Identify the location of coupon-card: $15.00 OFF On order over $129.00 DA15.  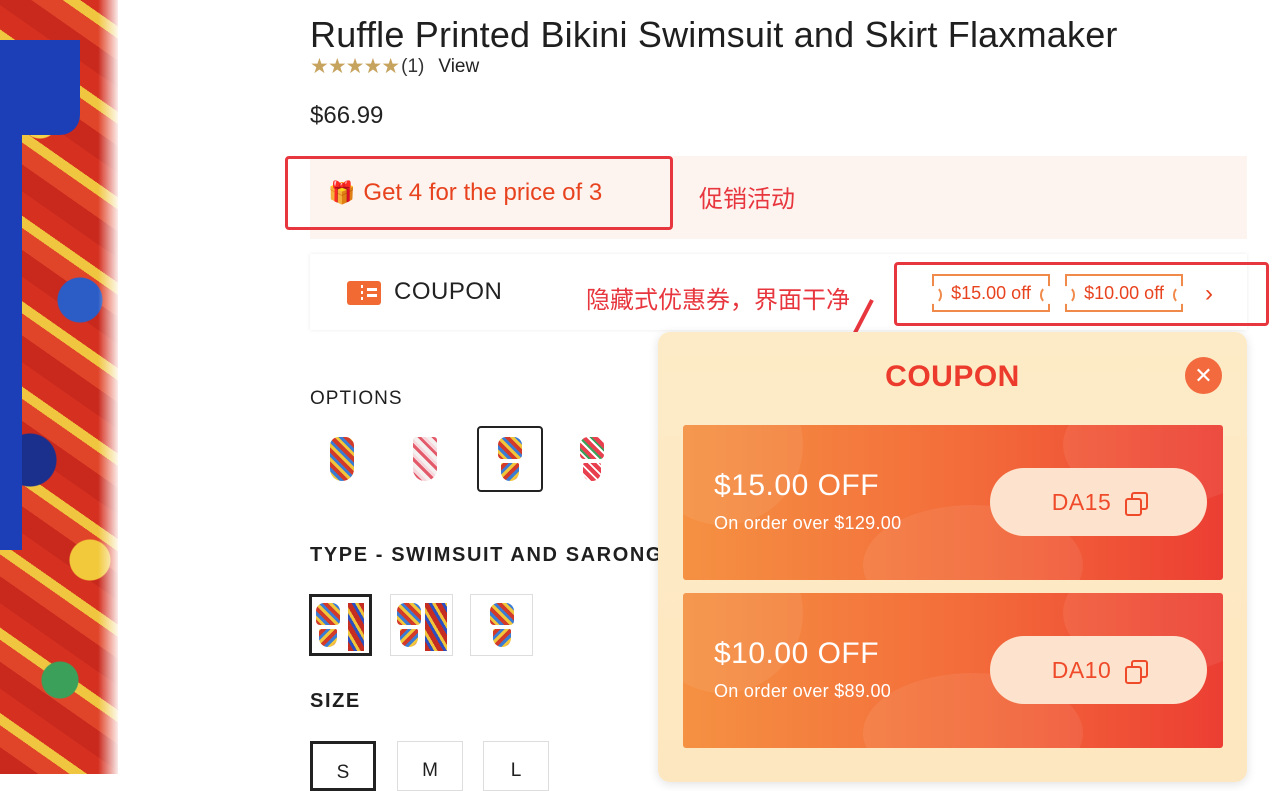
(953, 502).